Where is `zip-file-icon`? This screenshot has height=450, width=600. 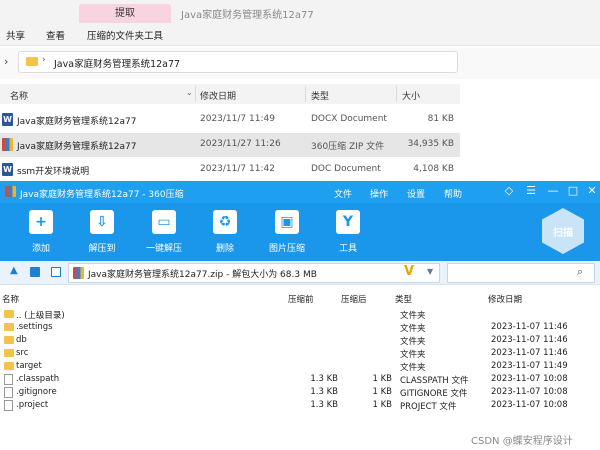 zip-file-icon is located at coordinates (78, 273).